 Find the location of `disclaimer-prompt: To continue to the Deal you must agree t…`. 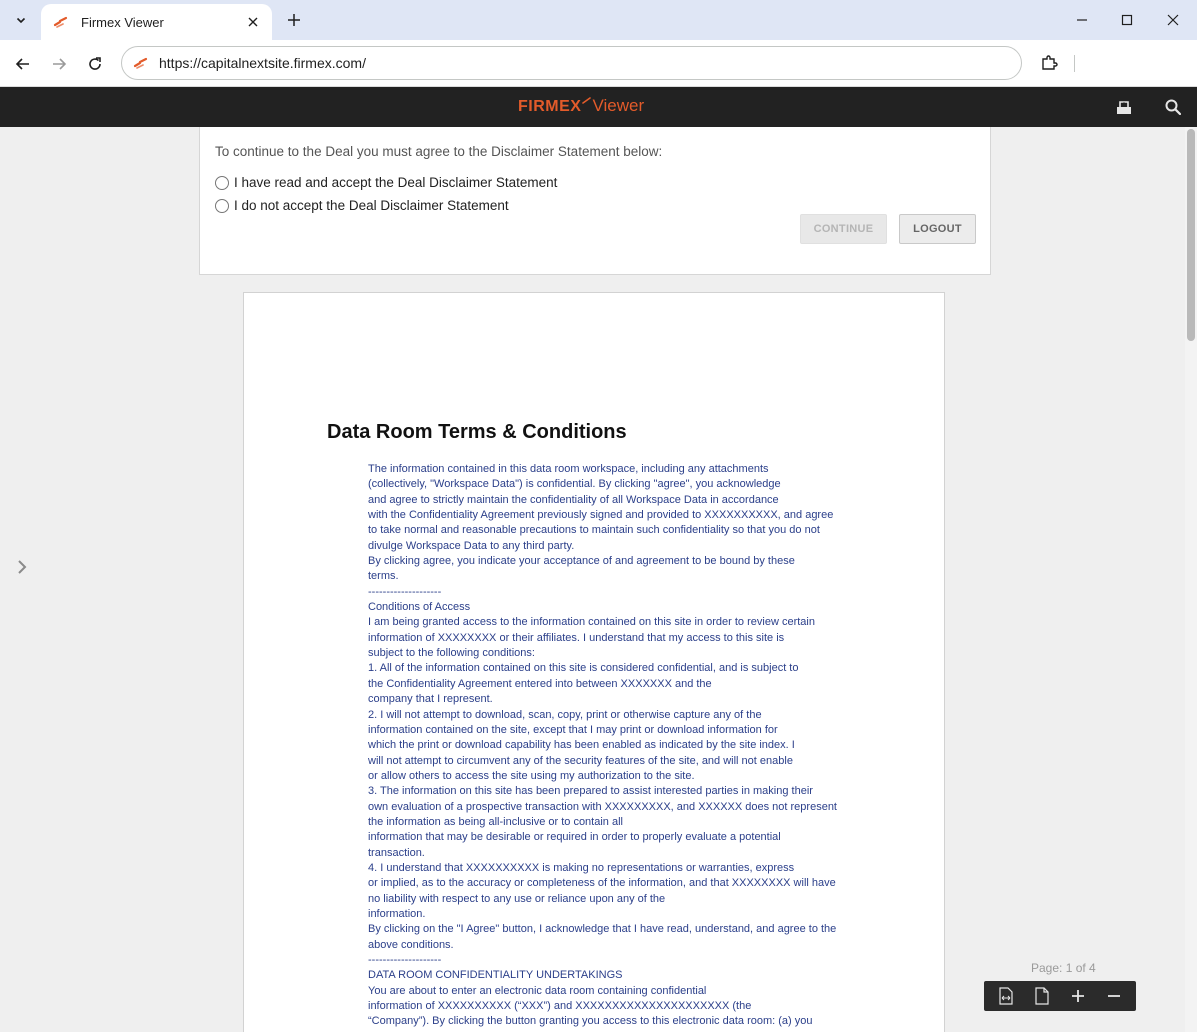

disclaimer-prompt: To continue to the Deal you must agree t… is located at coordinates (439, 151).